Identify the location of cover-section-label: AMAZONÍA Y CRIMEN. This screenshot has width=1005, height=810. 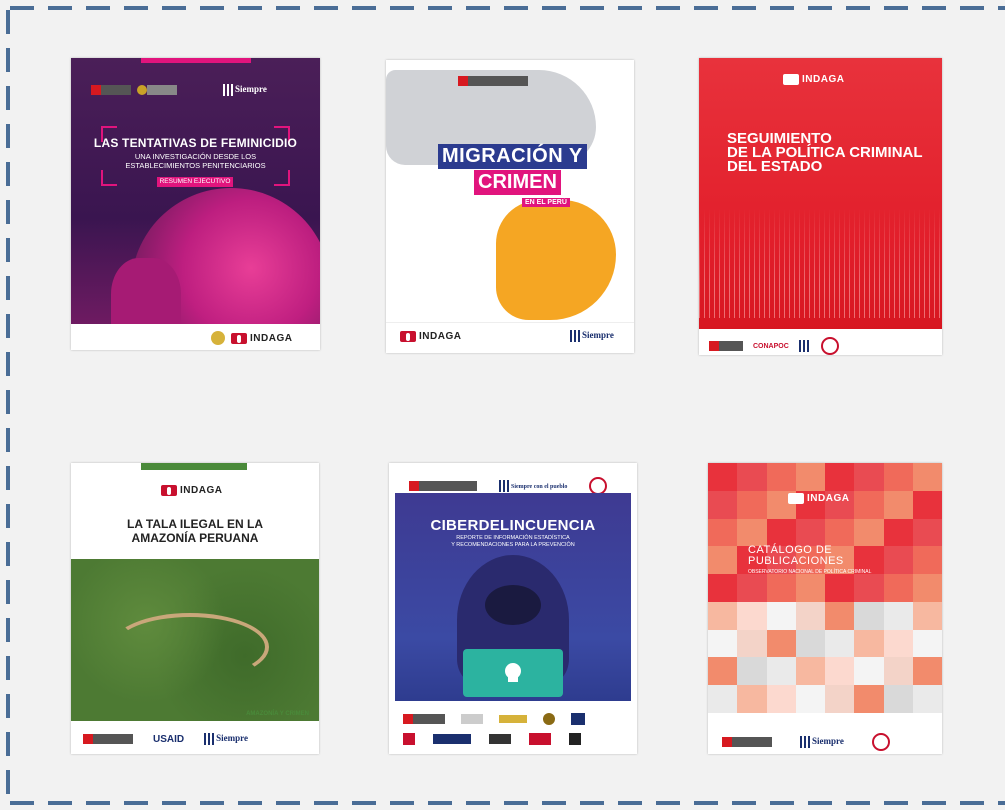
(277, 714).